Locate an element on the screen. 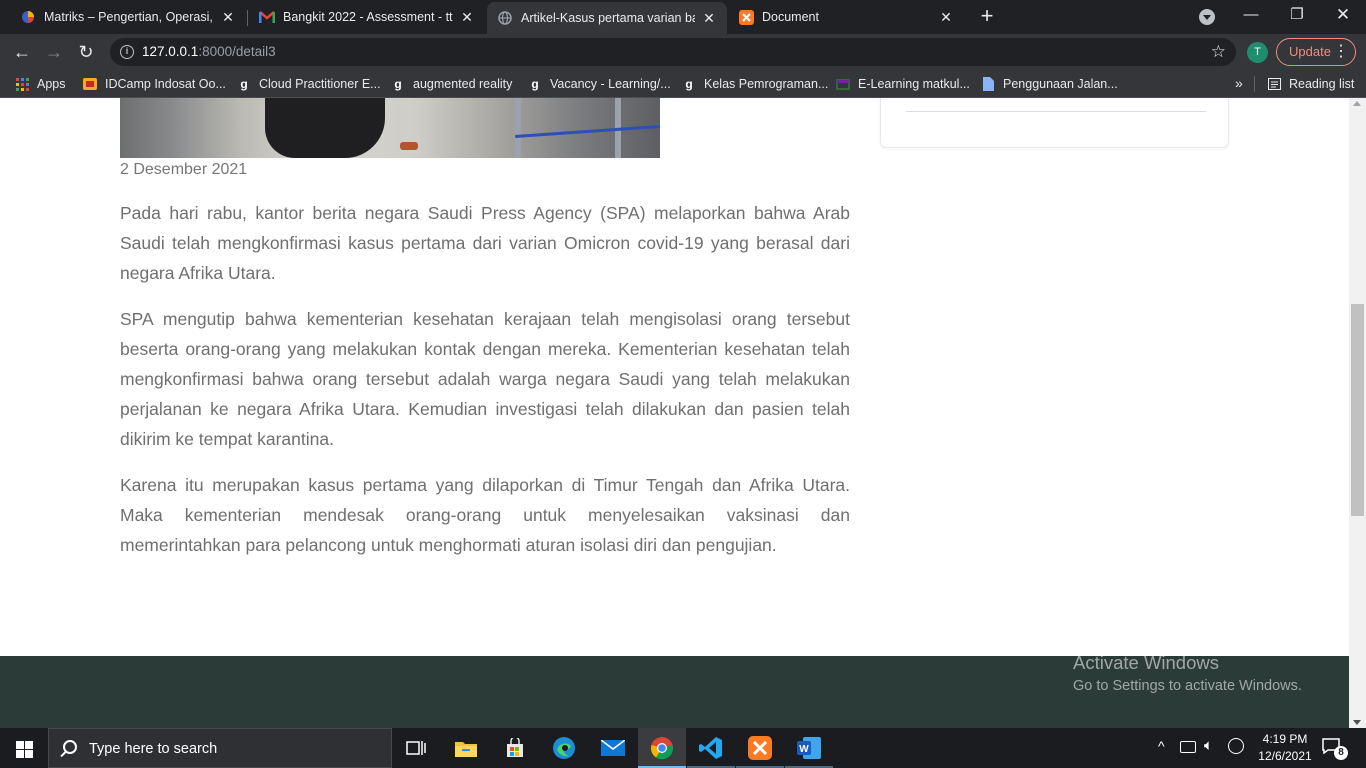 The width and height of the screenshot is (1366, 768). image-sign is located at coordinates (409, 146).